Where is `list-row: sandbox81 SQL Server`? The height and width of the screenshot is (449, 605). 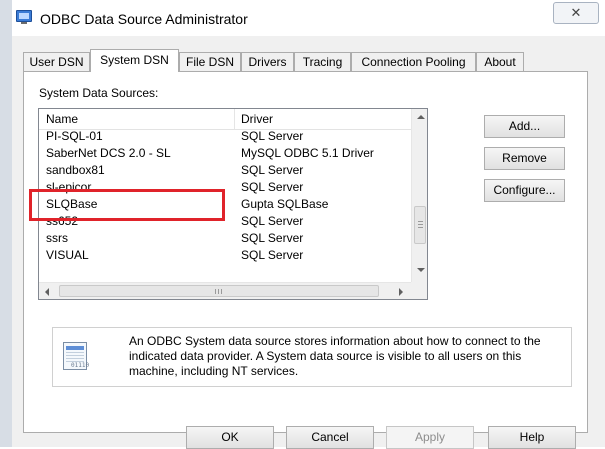
list-row: sandbox81 SQL Server is located at coordinates (225, 170).